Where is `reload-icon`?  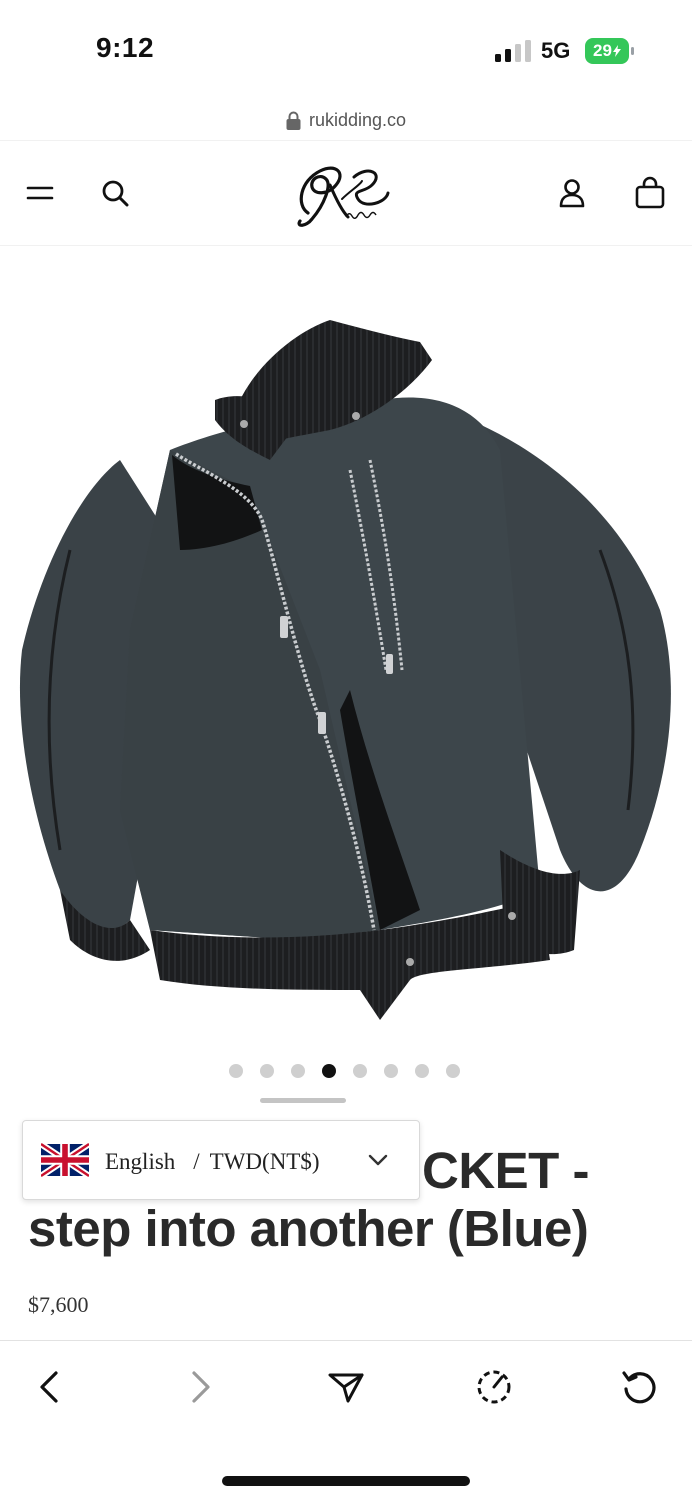 reload-icon is located at coordinates (640, 1387).